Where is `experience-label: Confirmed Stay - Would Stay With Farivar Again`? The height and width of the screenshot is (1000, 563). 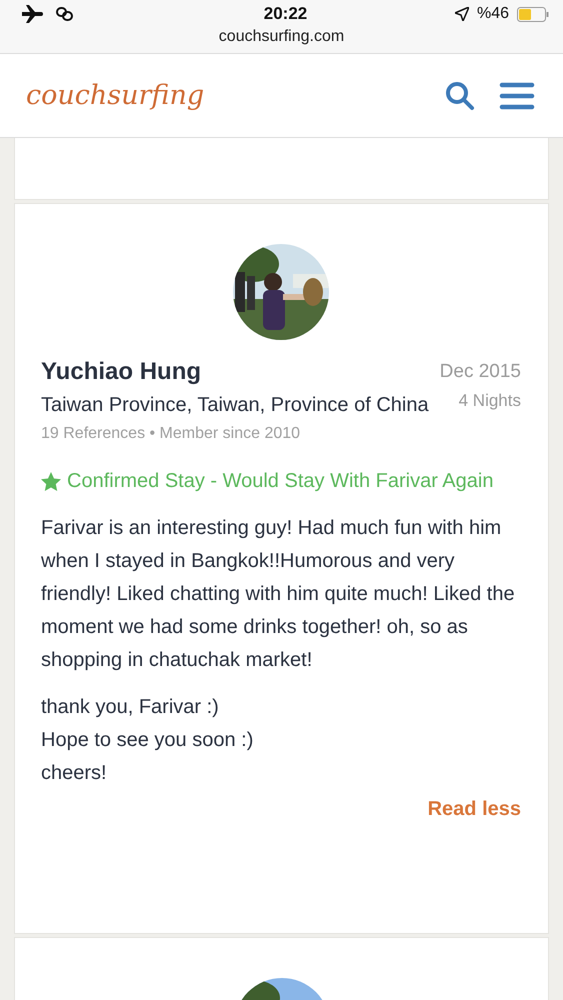
experience-label: Confirmed Stay - Would Stay With Farivar Again is located at coordinates (280, 481).